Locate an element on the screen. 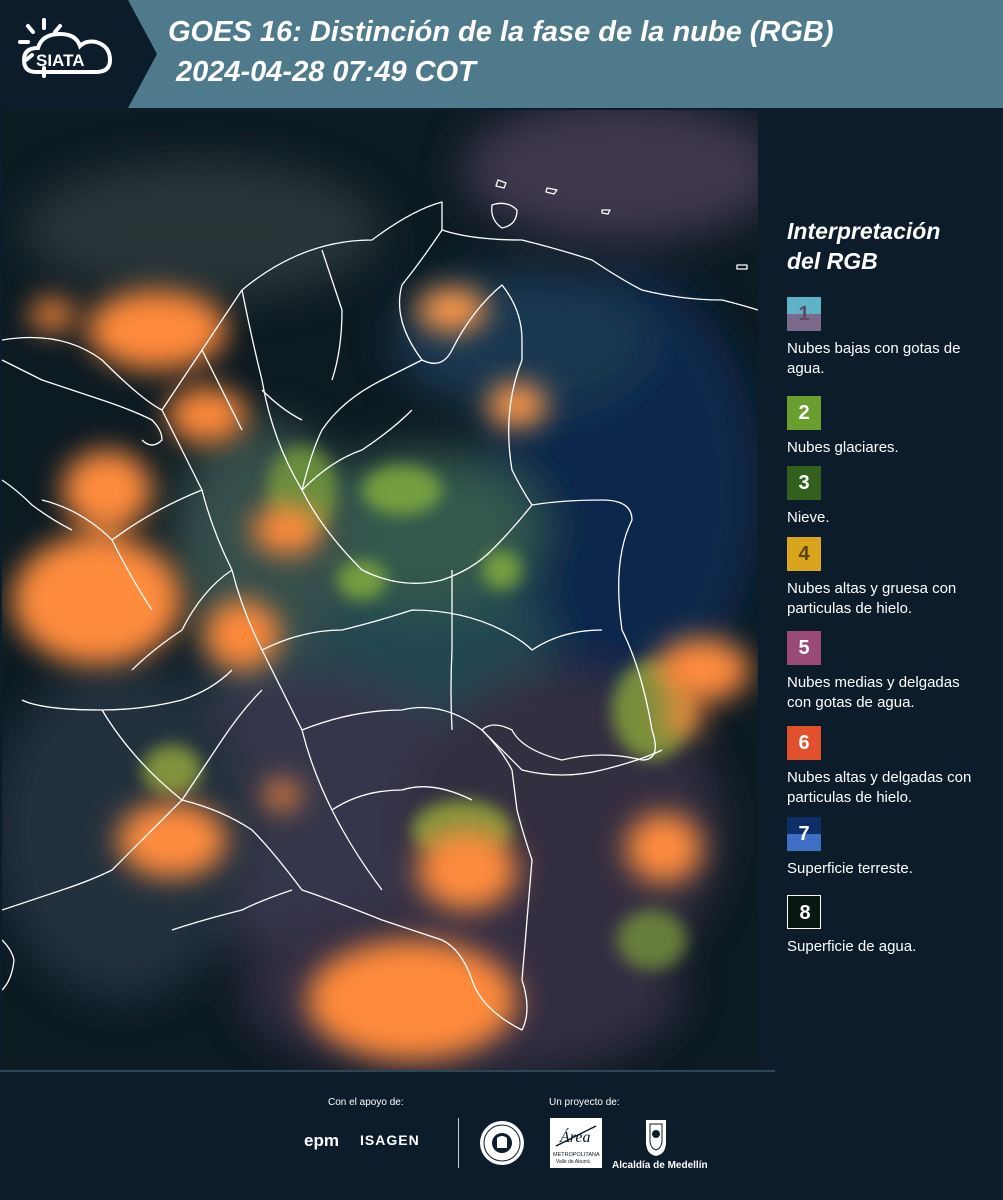  legend-item-7: 7 Superficie terreste. is located at coordinates (892, 848).